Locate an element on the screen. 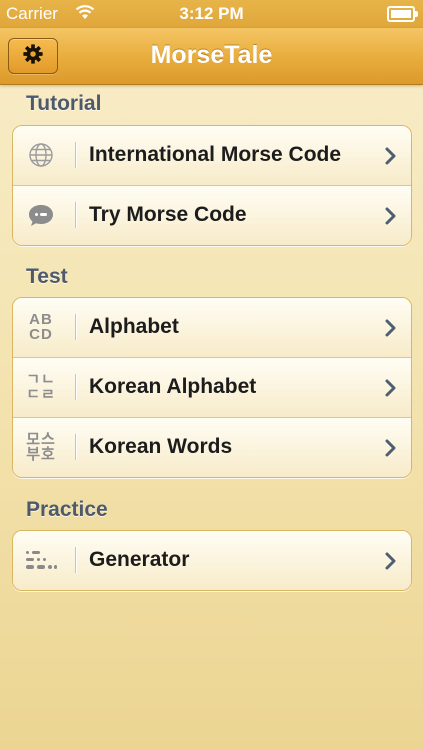  list-item-label: Korean Words is located at coordinates (161, 446).